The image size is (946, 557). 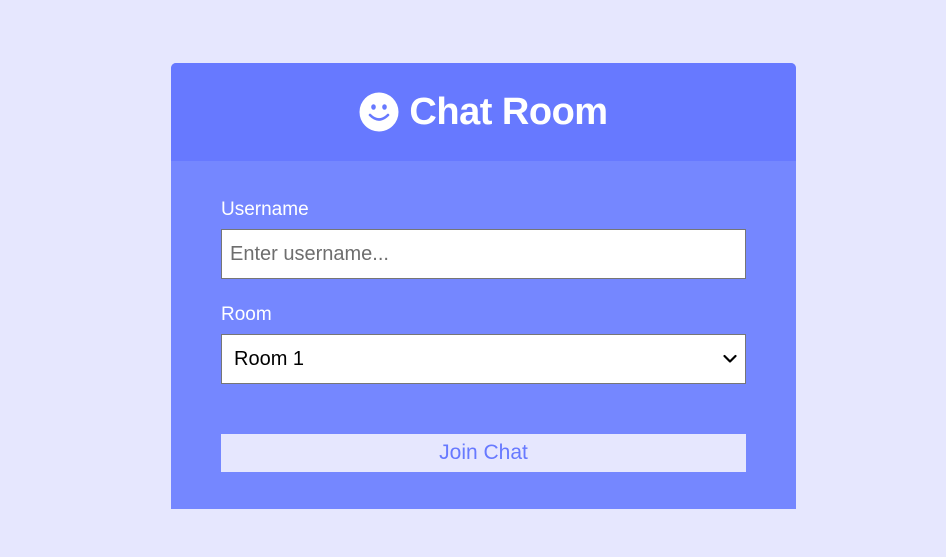 I want to click on title-wrap: Chat Room, so click(x=483, y=112).